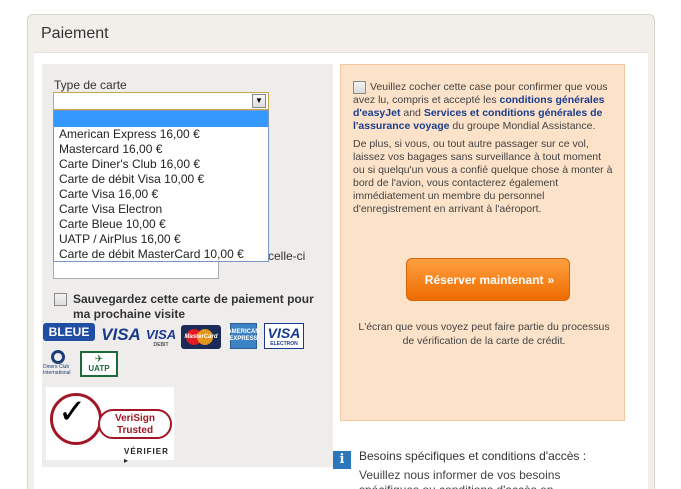 The width and height of the screenshot is (681, 489). Describe the element at coordinates (287, 256) in the screenshot. I see `partially-hidden-label: celle-ci` at that location.